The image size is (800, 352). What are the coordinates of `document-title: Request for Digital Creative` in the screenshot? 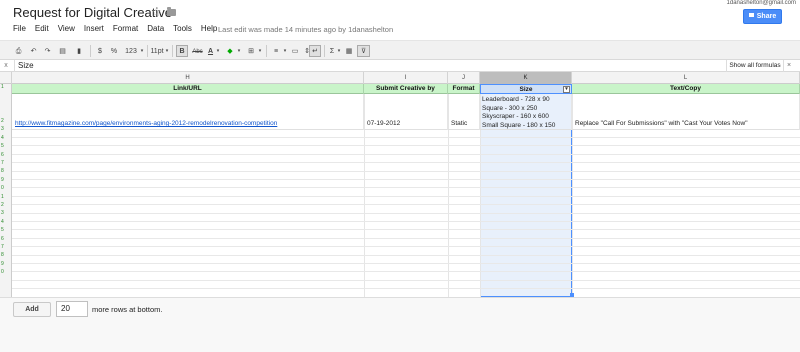 It's located at (92, 12).